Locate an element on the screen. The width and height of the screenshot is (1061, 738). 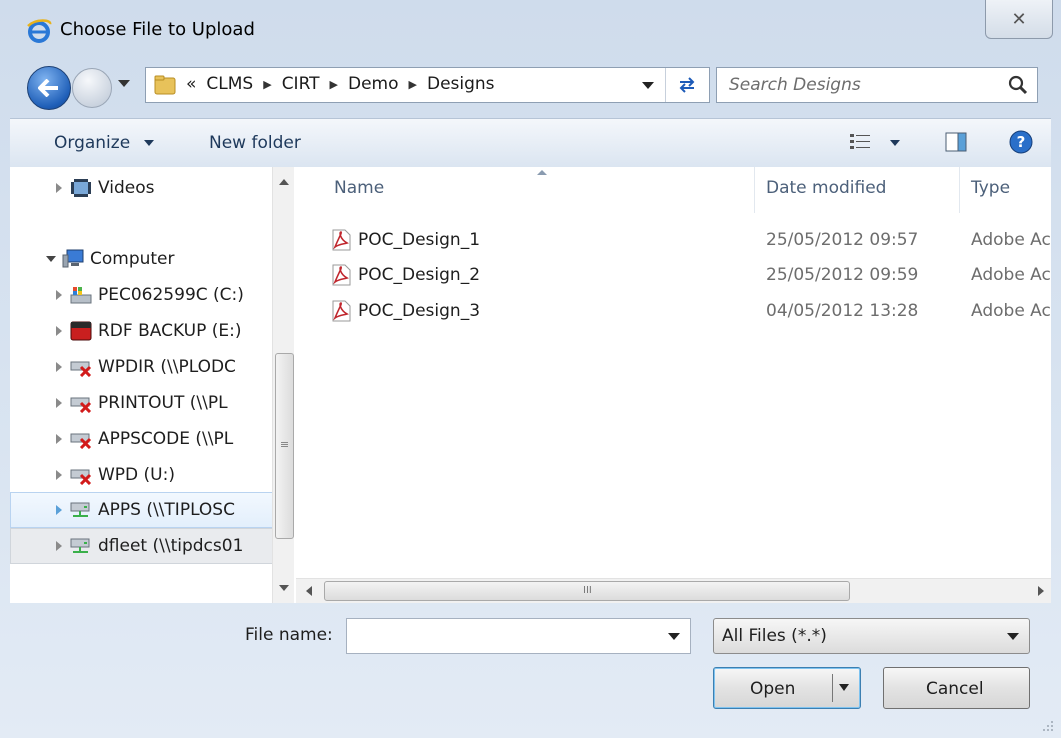
nav-item-wpdir: WPDIR (\\PLODC is located at coordinates (152, 367).